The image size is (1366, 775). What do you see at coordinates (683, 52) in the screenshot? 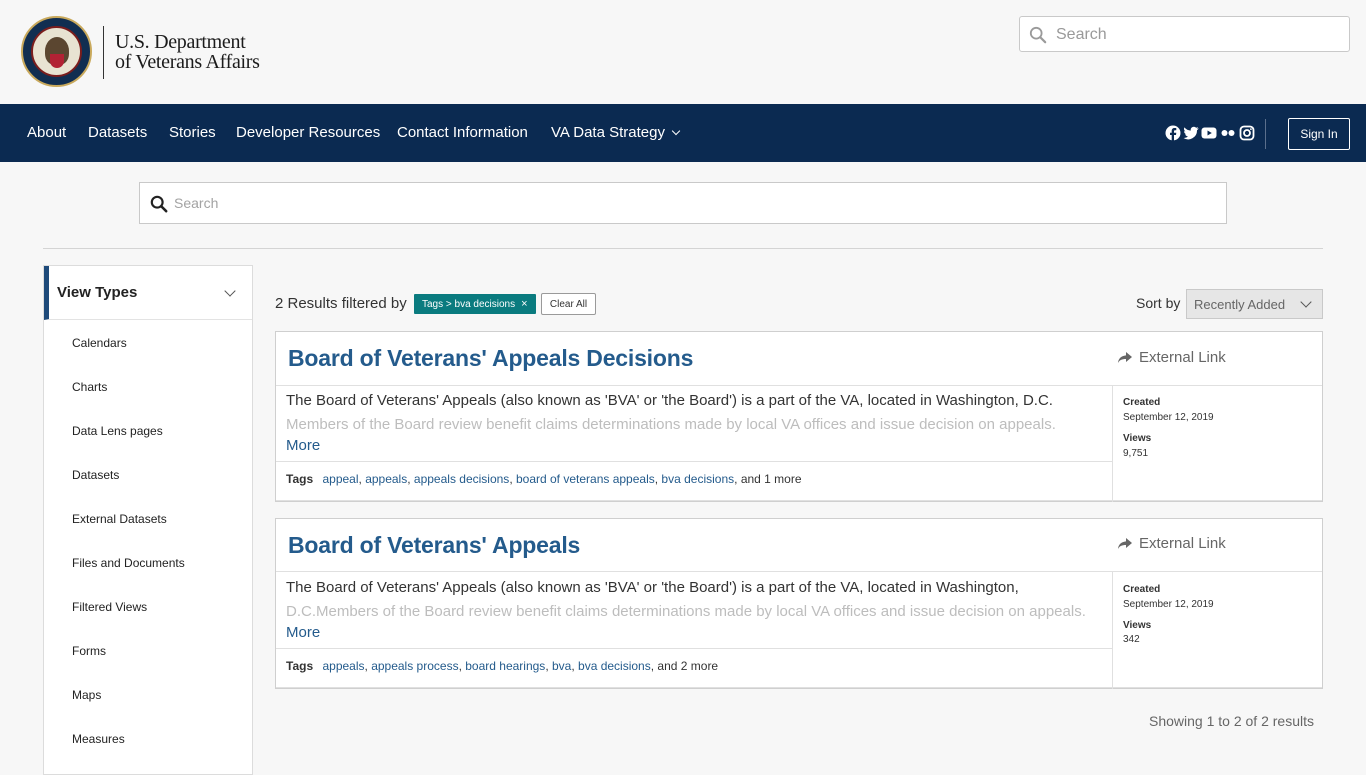
I see `site-header: U.S. Department of Veterans Affairs` at bounding box center [683, 52].